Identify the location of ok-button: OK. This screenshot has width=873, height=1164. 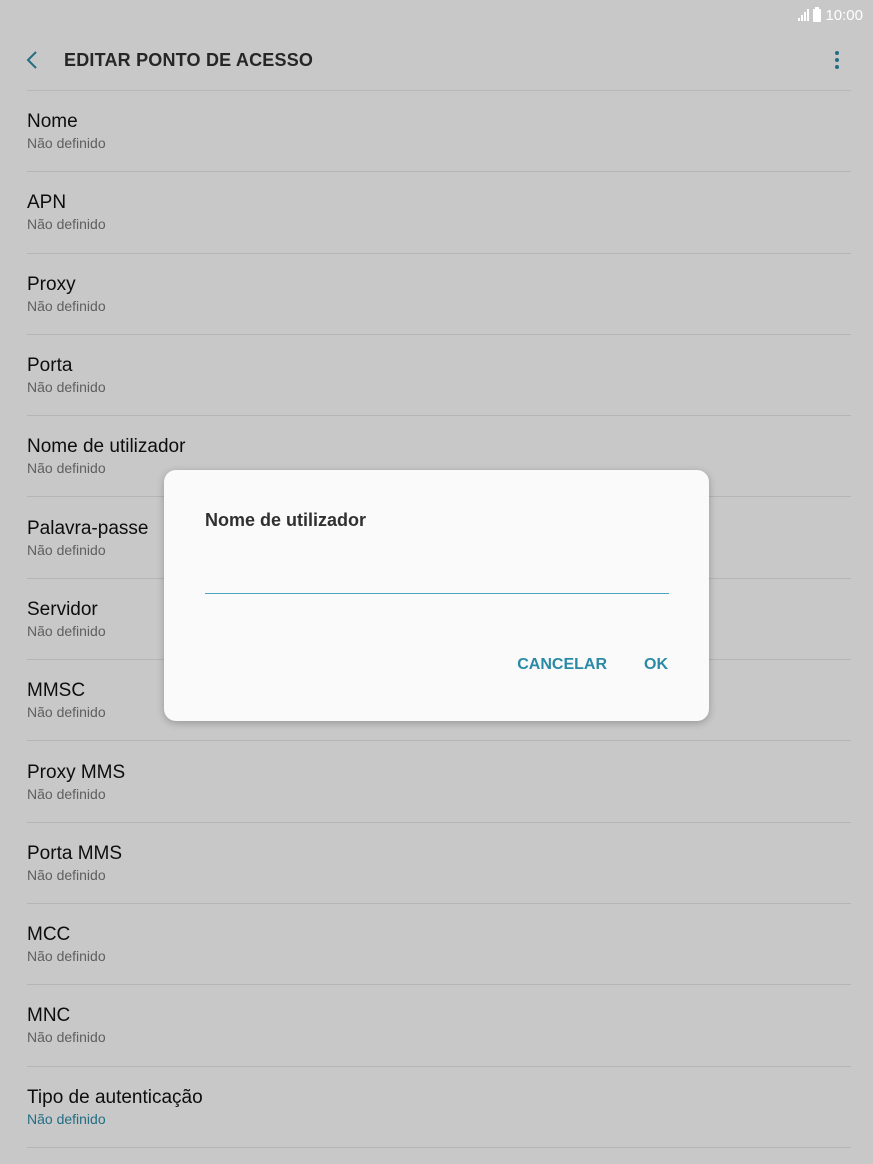
(656, 665).